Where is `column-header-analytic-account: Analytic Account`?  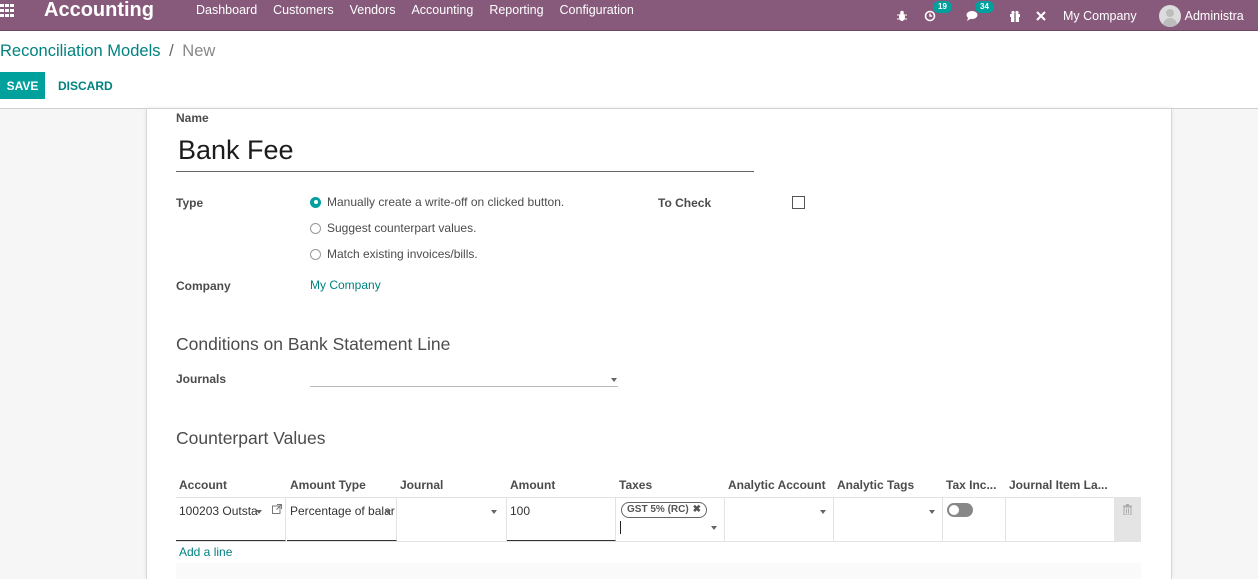 column-header-analytic-account: Analytic Account is located at coordinates (777, 485).